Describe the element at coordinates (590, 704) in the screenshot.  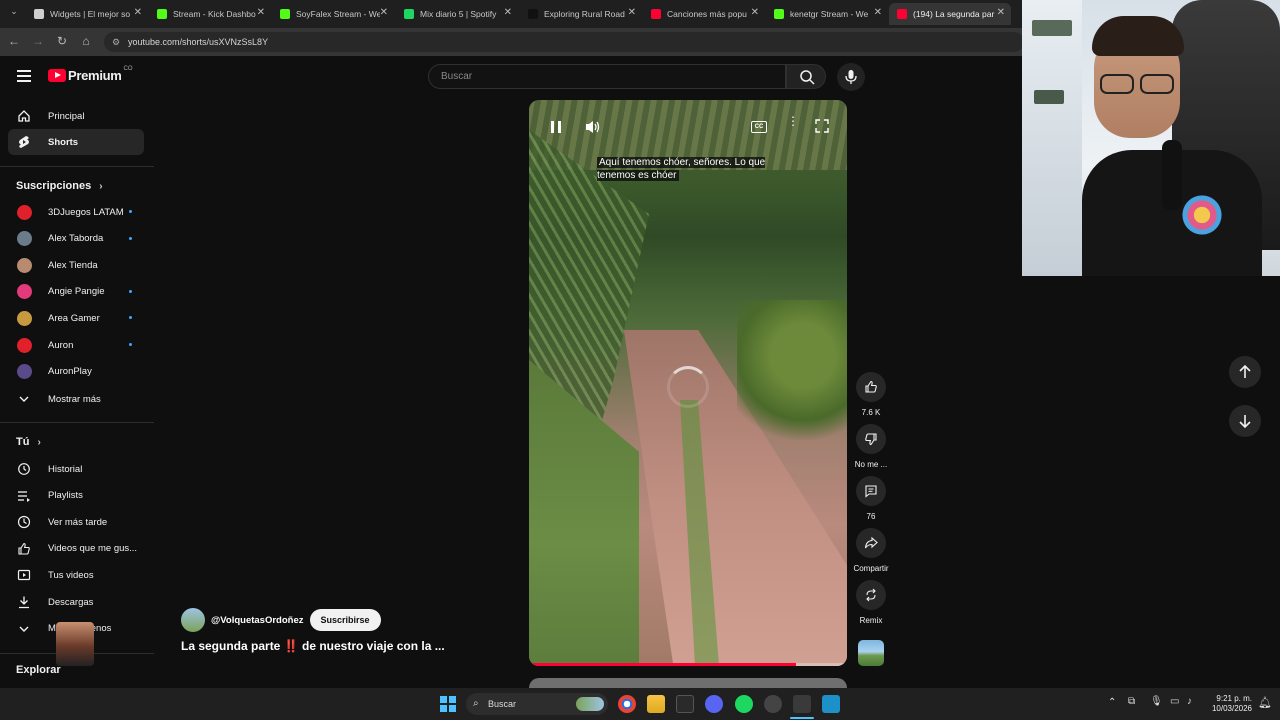
I see `search-highlight-icon` at that location.